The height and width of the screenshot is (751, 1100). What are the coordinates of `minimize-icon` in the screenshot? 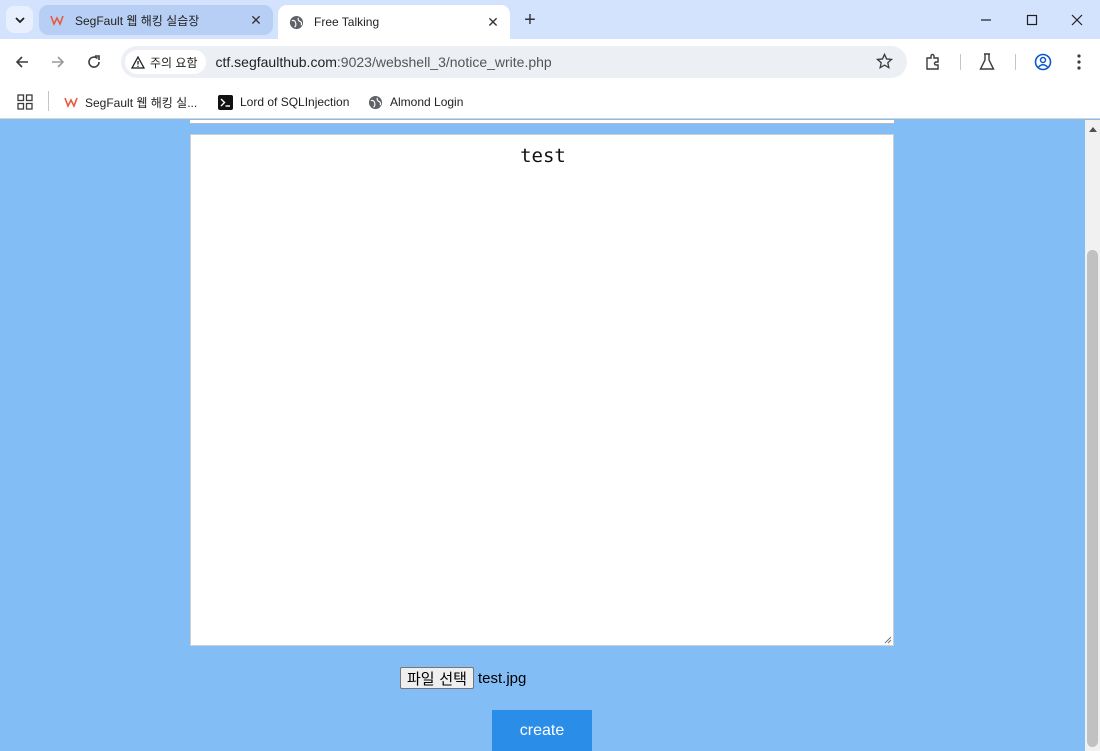 It's located at (986, 19).